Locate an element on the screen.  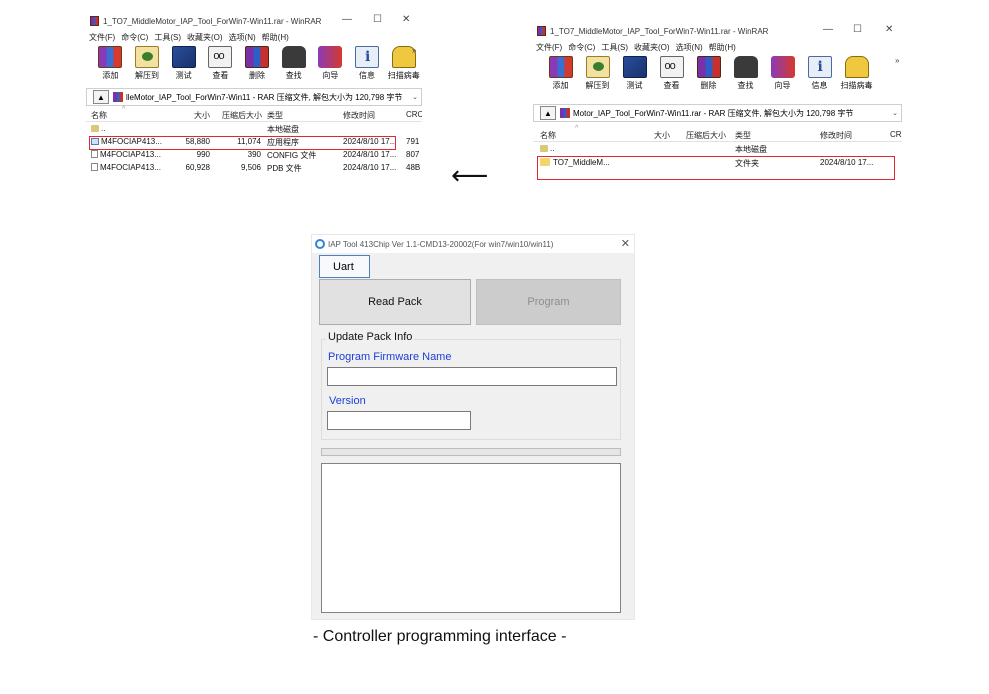
file-crc: 791 is located at coordinates (413, 141).